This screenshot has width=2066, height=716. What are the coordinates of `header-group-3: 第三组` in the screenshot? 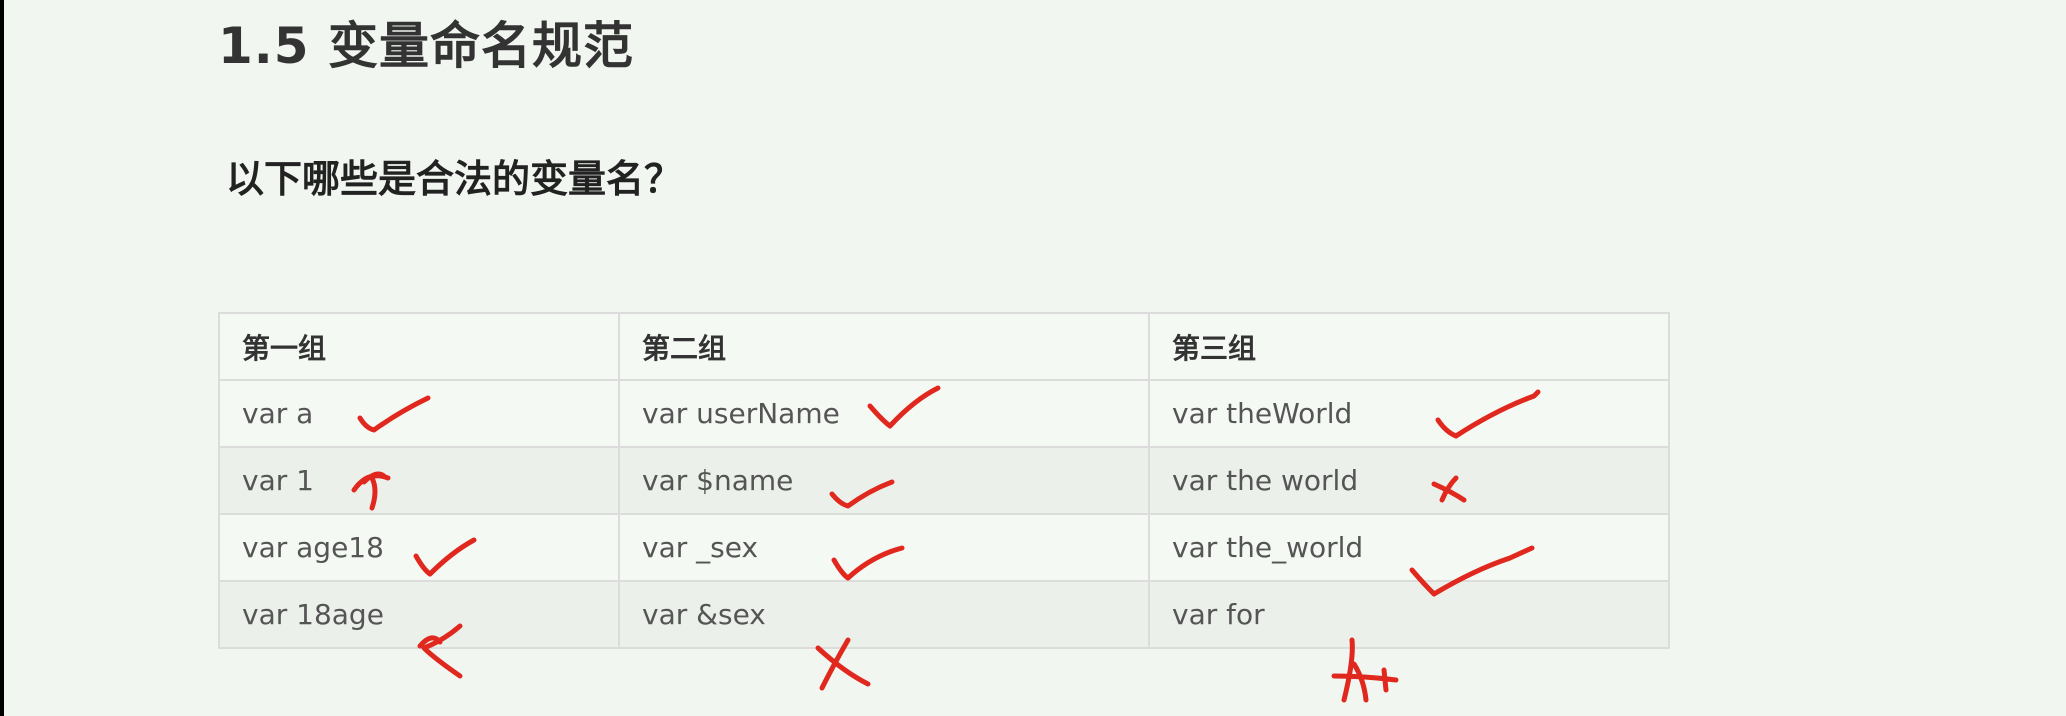 It's located at (1409, 346).